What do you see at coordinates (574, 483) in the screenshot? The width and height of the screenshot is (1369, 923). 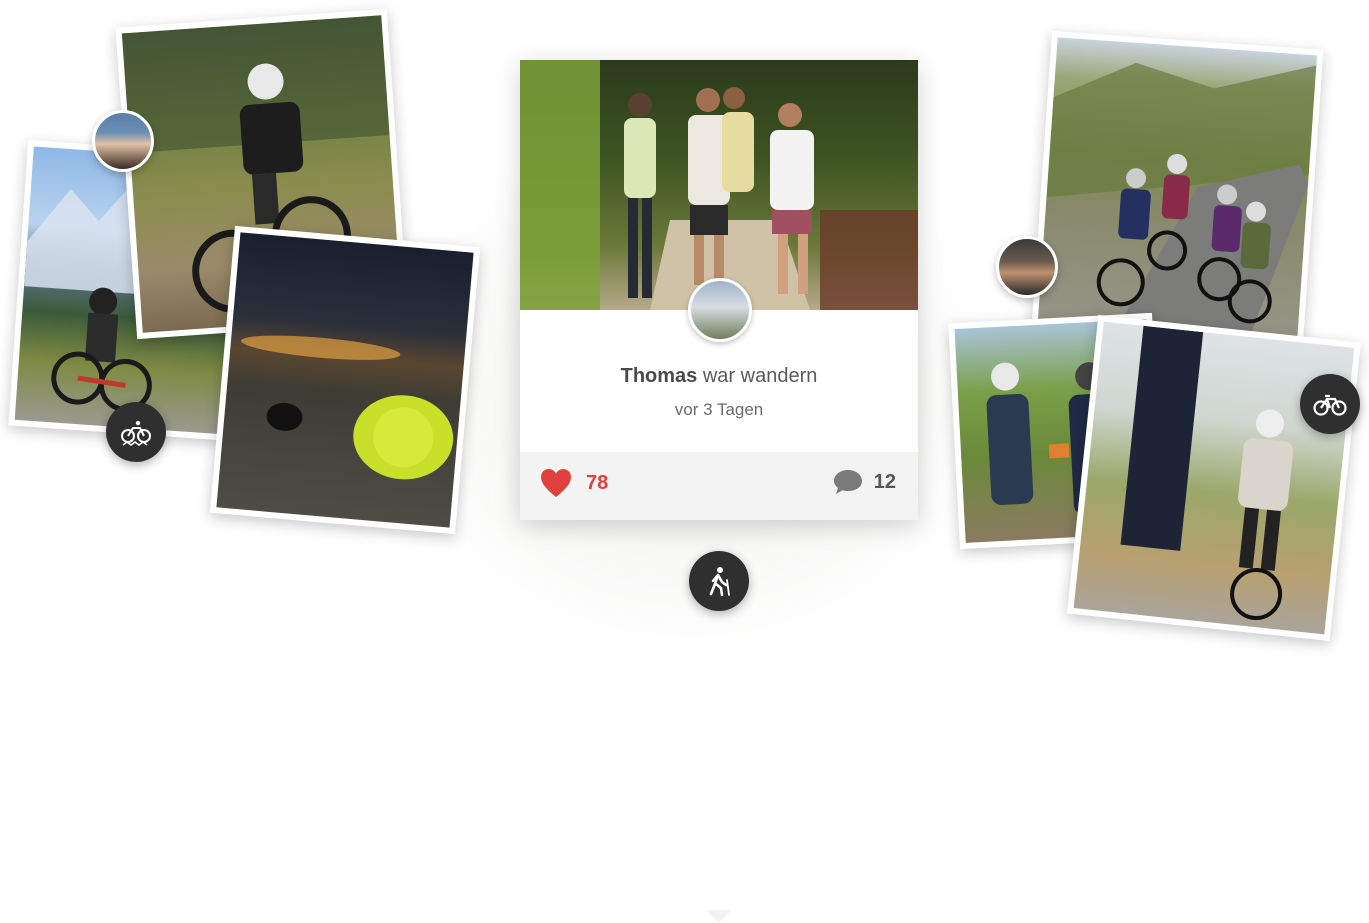 I see `like-button: 78` at bounding box center [574, 483].